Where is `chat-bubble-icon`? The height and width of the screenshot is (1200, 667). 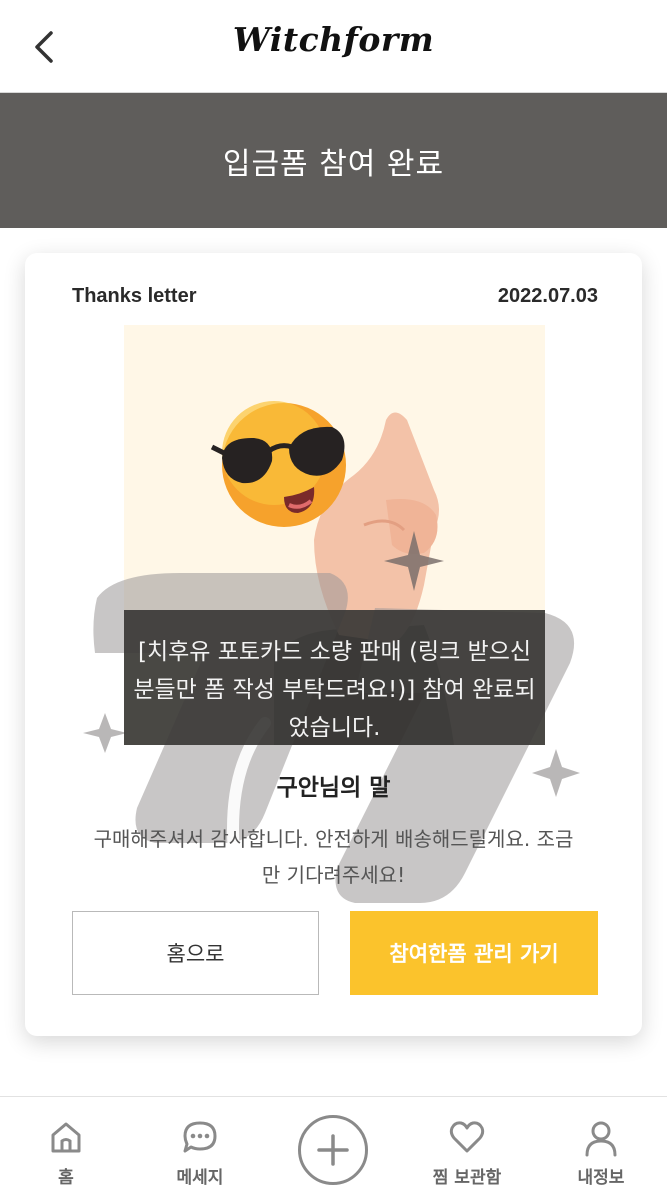 chat-bubble-icon is located at coordinates (200, 1137).